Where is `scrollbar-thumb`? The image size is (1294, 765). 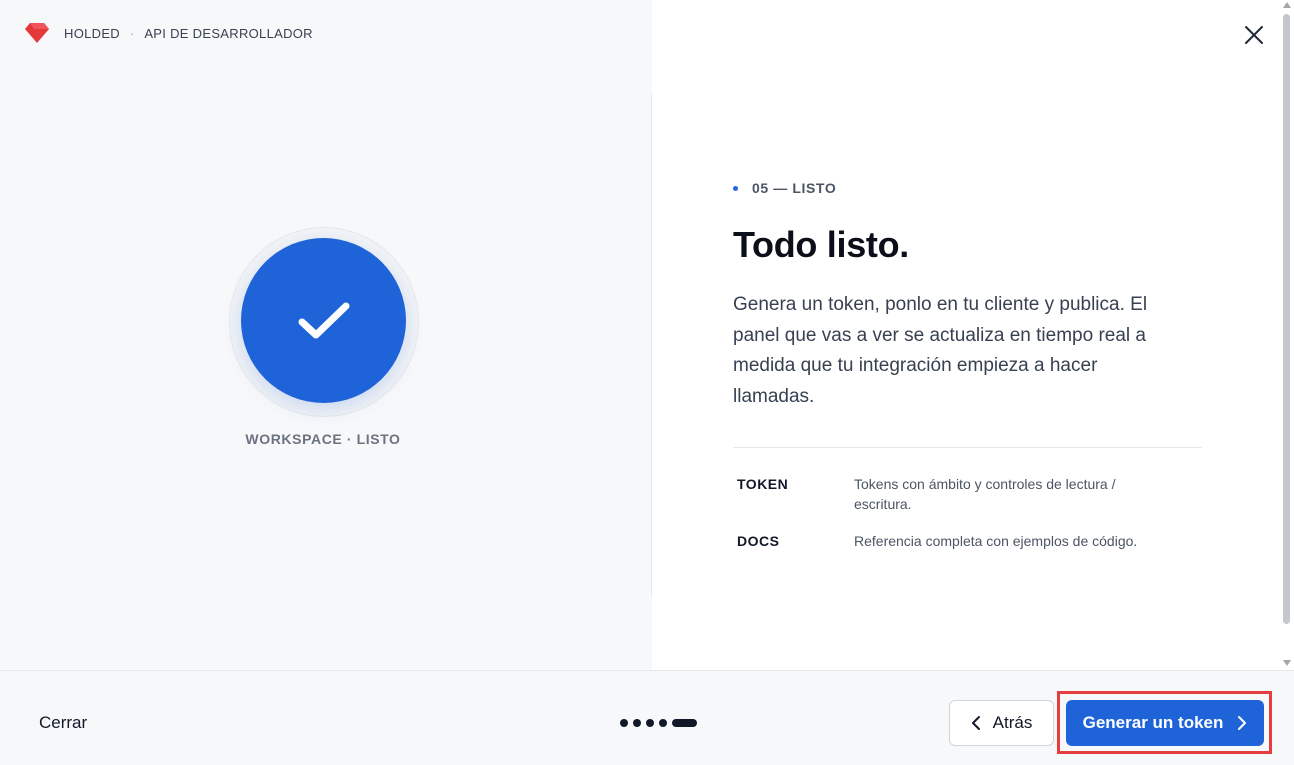 scrollbar-thumb is located at coordinates (1286, 319).